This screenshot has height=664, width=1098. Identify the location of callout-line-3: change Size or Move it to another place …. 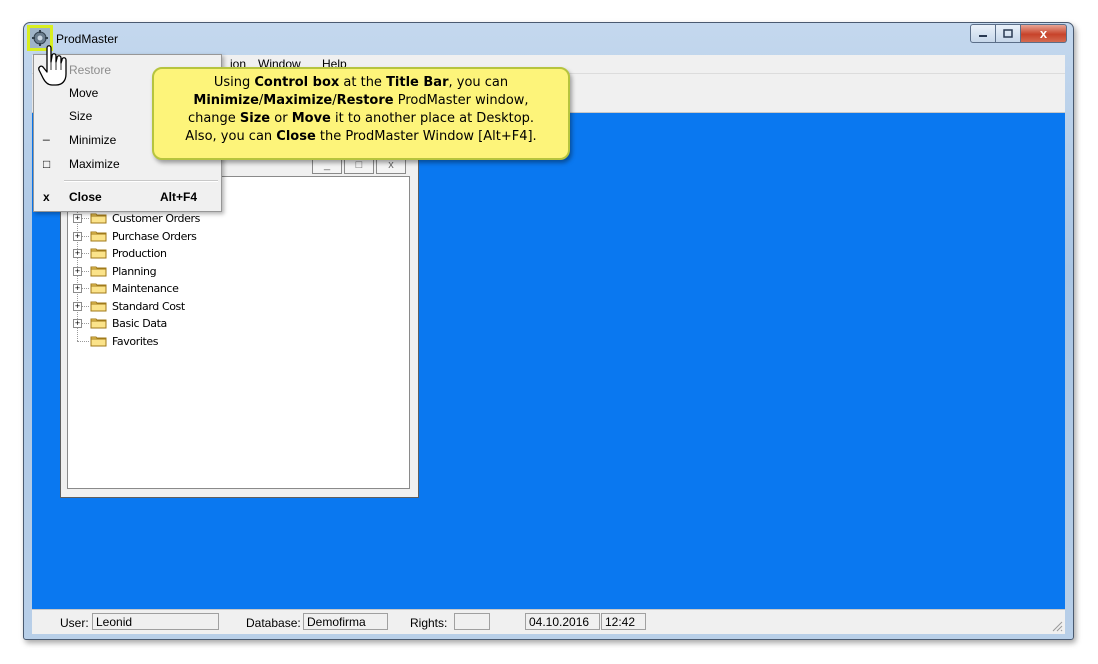
(361, 118).